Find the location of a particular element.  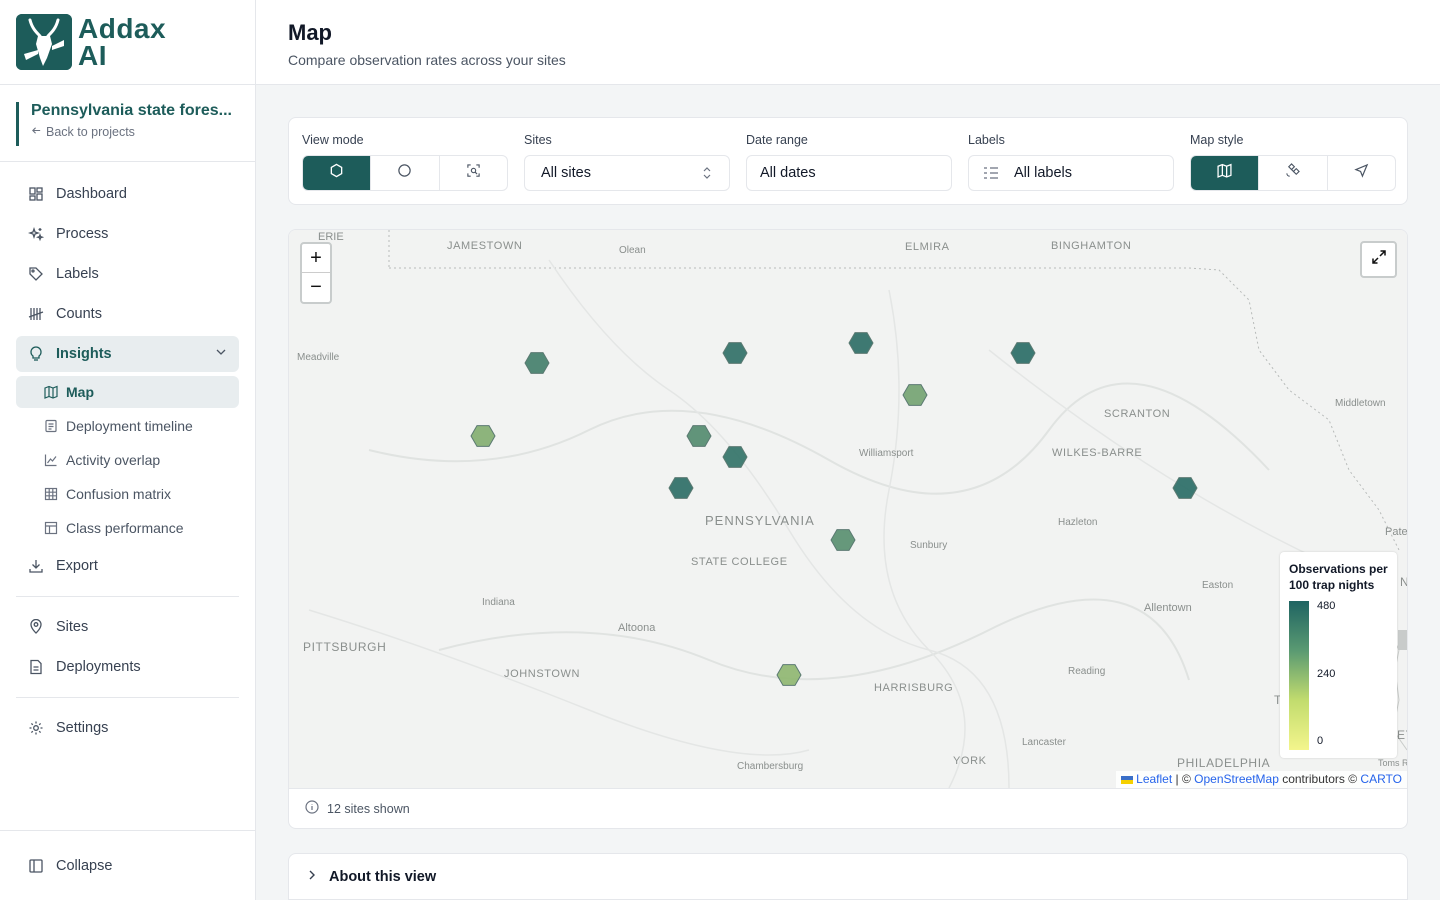

date-range-group: Date range All dates is located at coordinates (849, 162).